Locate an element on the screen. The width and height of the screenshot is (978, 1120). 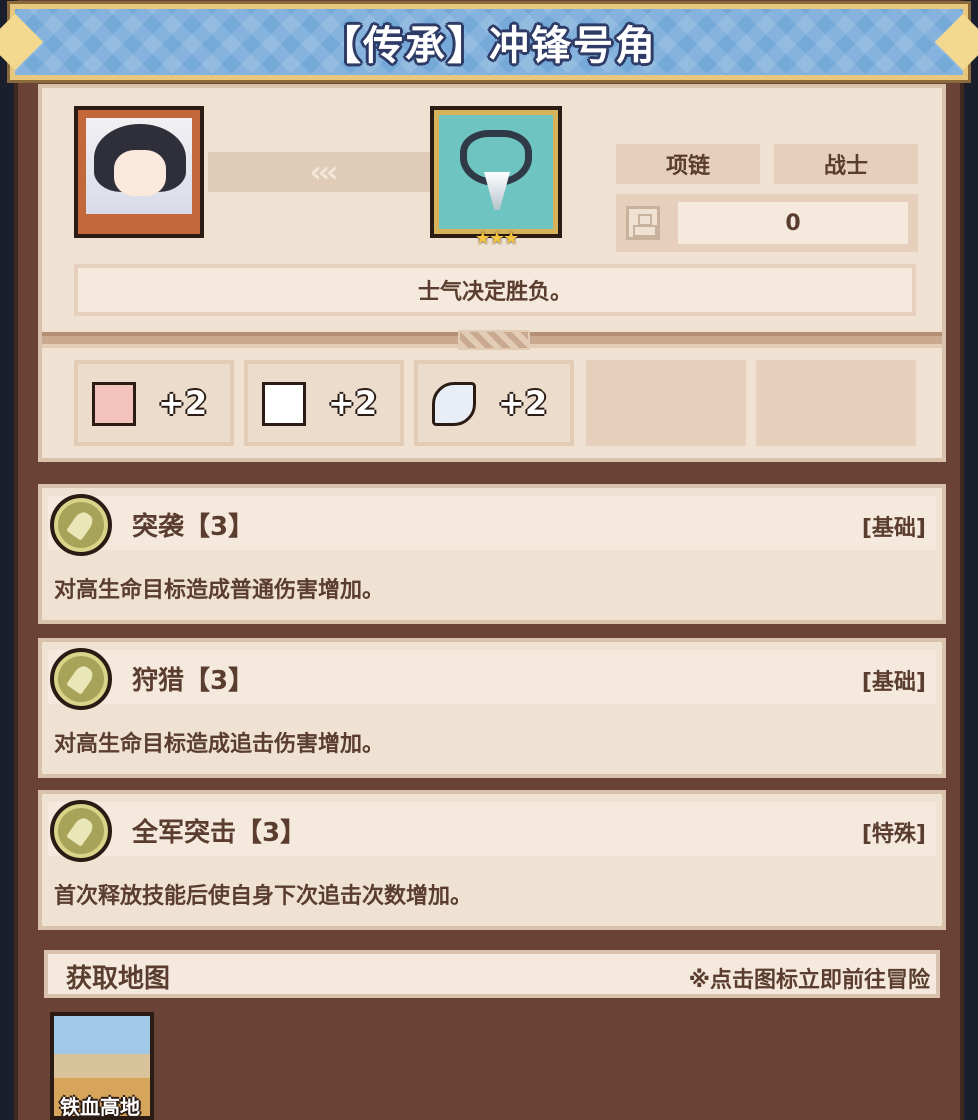
horn-icon is located at coordinates (497, 191).